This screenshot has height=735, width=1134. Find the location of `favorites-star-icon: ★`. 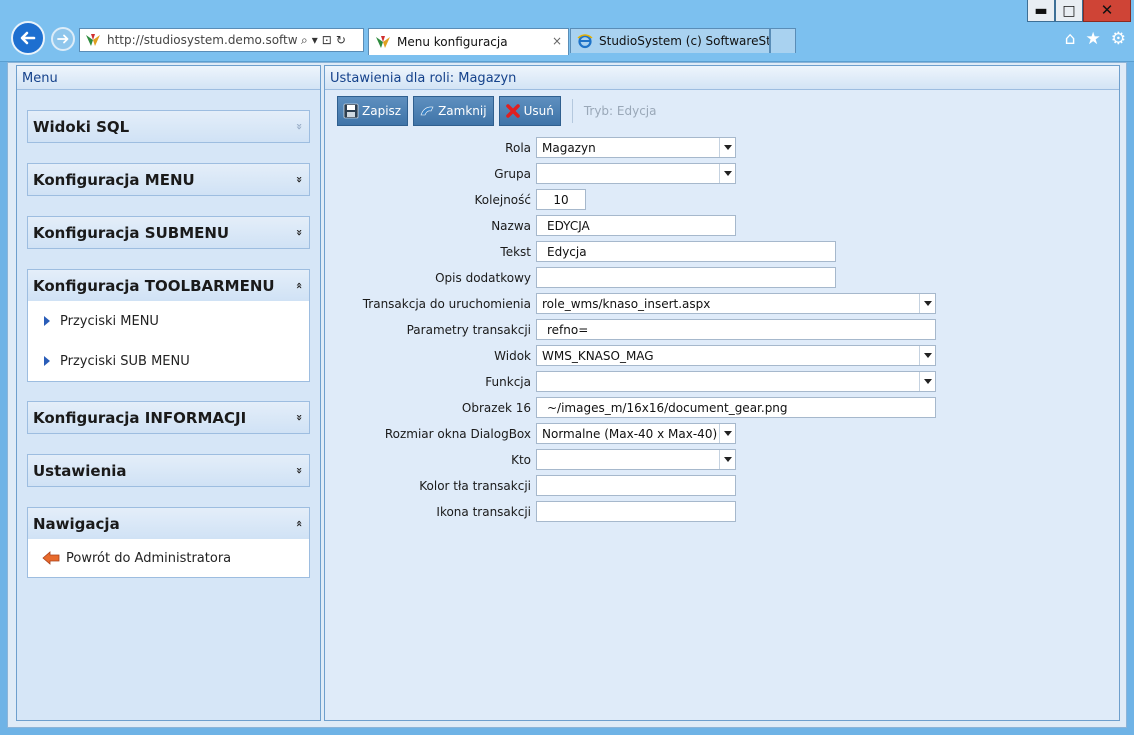

favorites-star-icon: ★ is located at coordinates (1093, 39).